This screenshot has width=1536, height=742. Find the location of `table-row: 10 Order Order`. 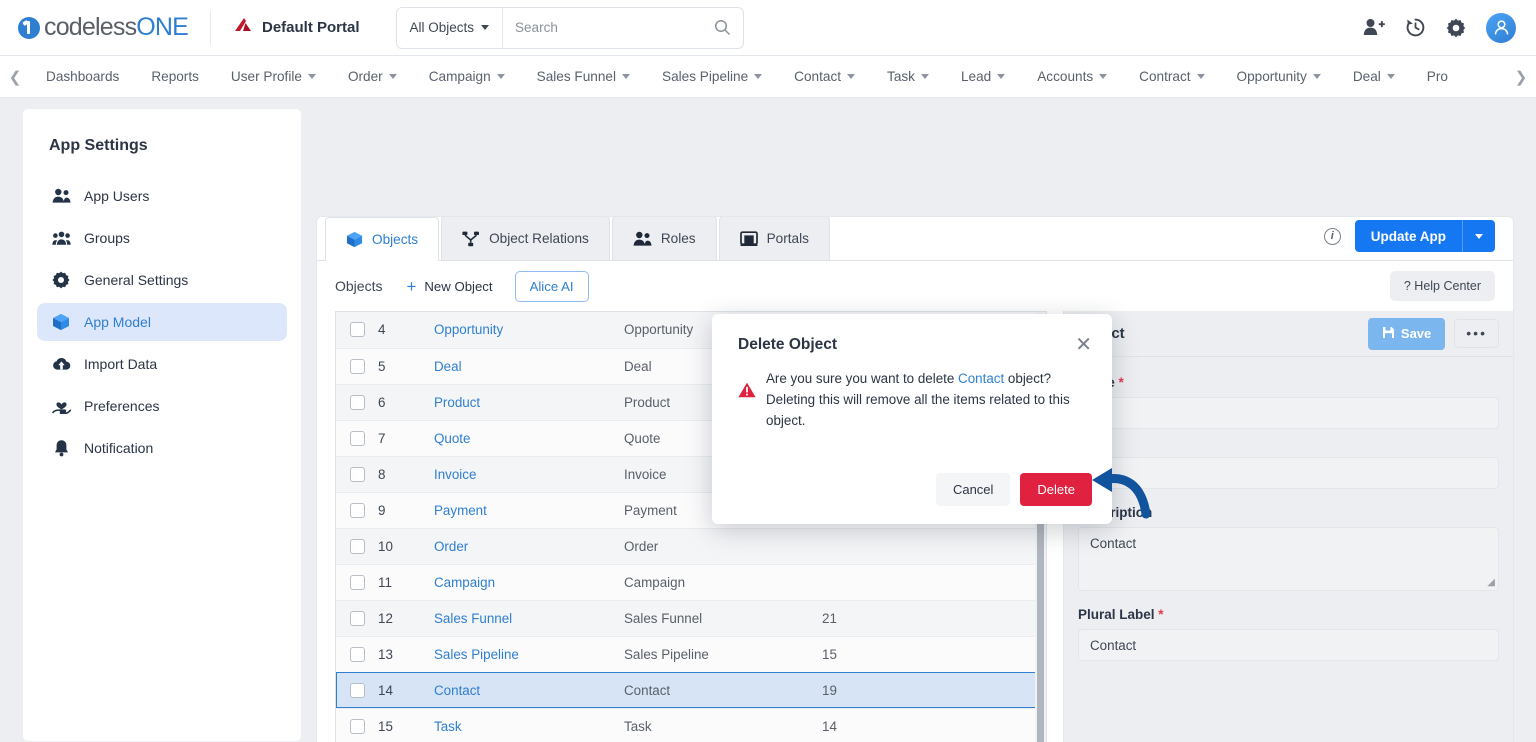

table-row: 10 Order Order is located at coordinates (691, 546).